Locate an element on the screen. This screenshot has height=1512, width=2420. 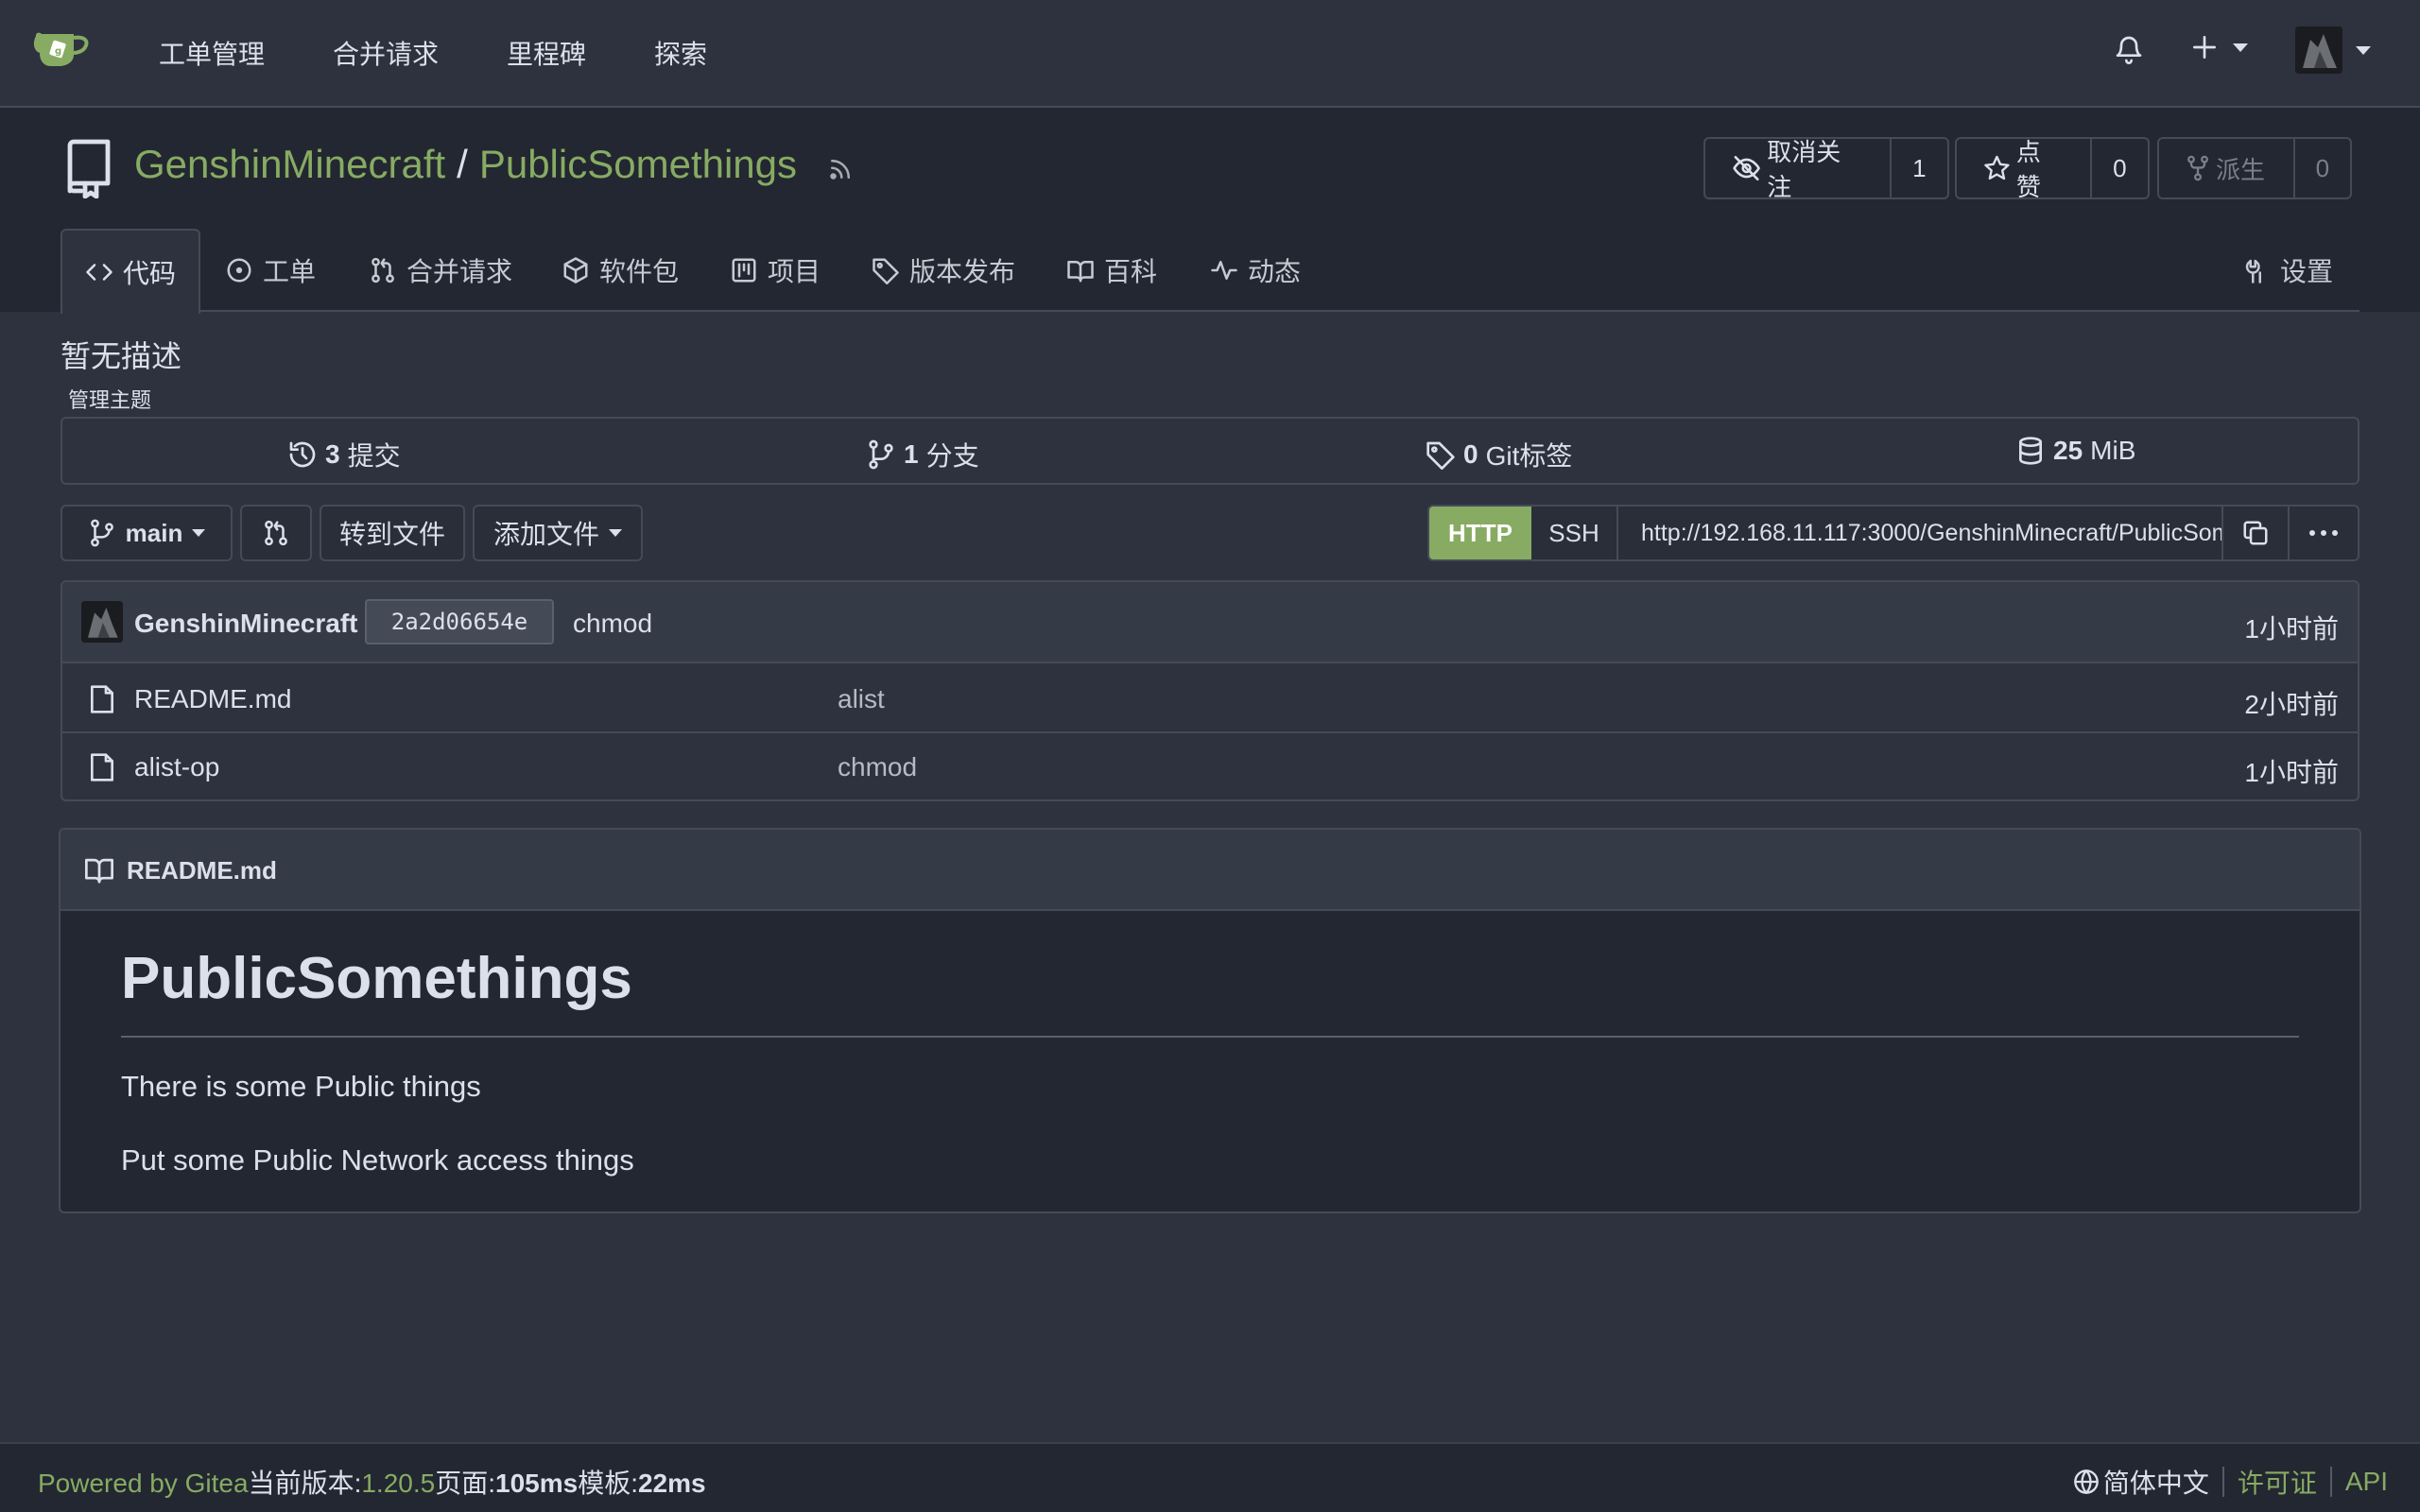
fork-count: 0 is located at coordinates (2322, 168).